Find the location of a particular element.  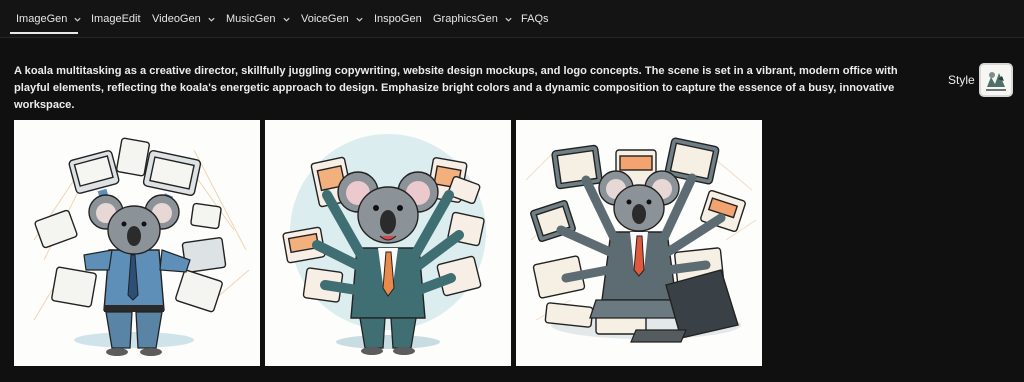

tab-musicgen: MusicGen is located at coordinates (258, 19).